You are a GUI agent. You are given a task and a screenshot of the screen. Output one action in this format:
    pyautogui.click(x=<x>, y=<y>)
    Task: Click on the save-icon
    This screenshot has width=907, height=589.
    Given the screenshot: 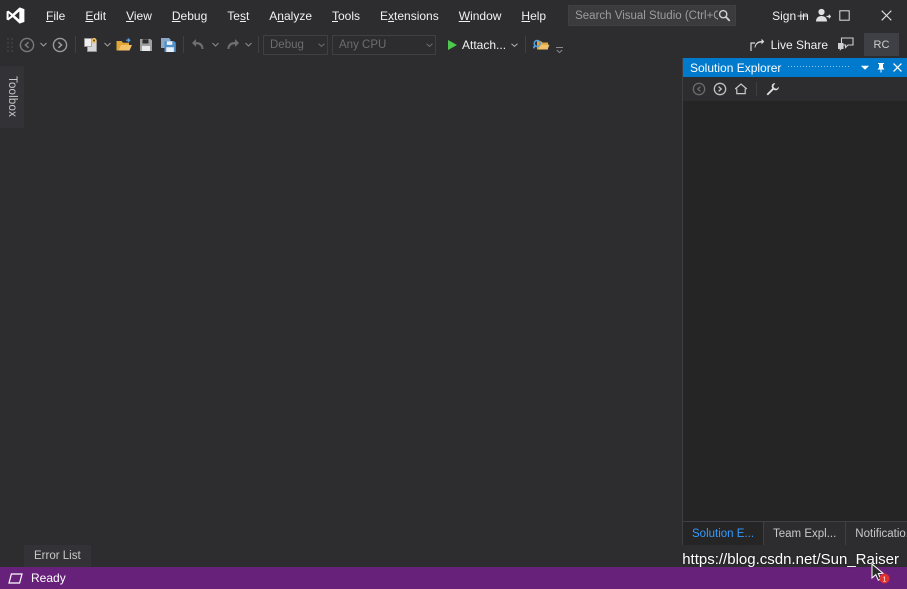 What is the action you would take?
    pyautogui.click(x=146, y=44)
    